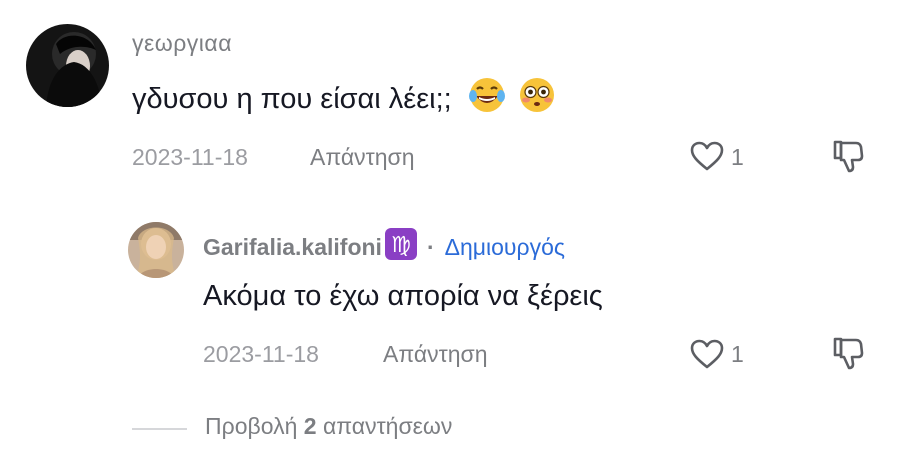 This screenshot has width=900, height=476. I want to click on like-button, so click(707, 156).